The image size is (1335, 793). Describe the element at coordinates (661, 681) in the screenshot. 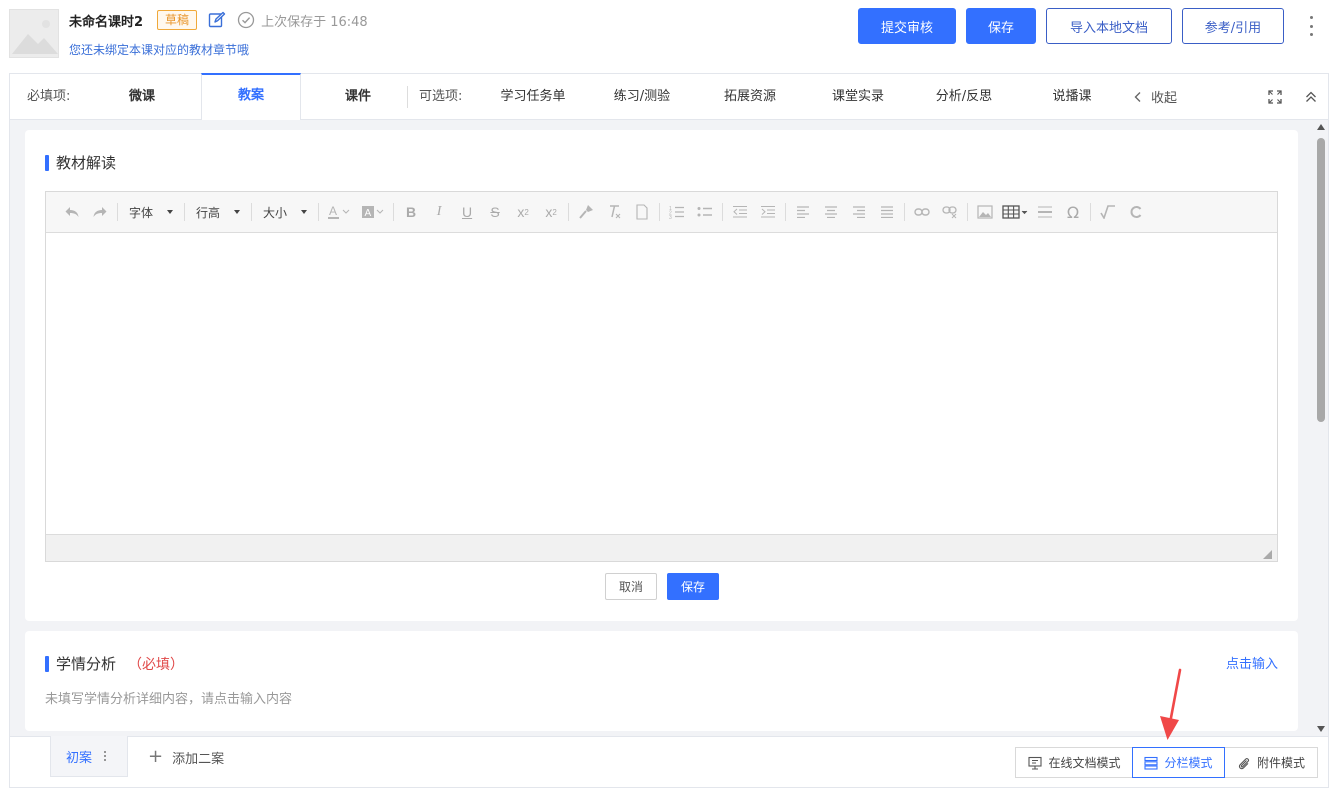

I see `learner-analysis-card: 学情分析 （必填） 点击输入 未填写学情分析详细内容，请点击输入内容` at that location.